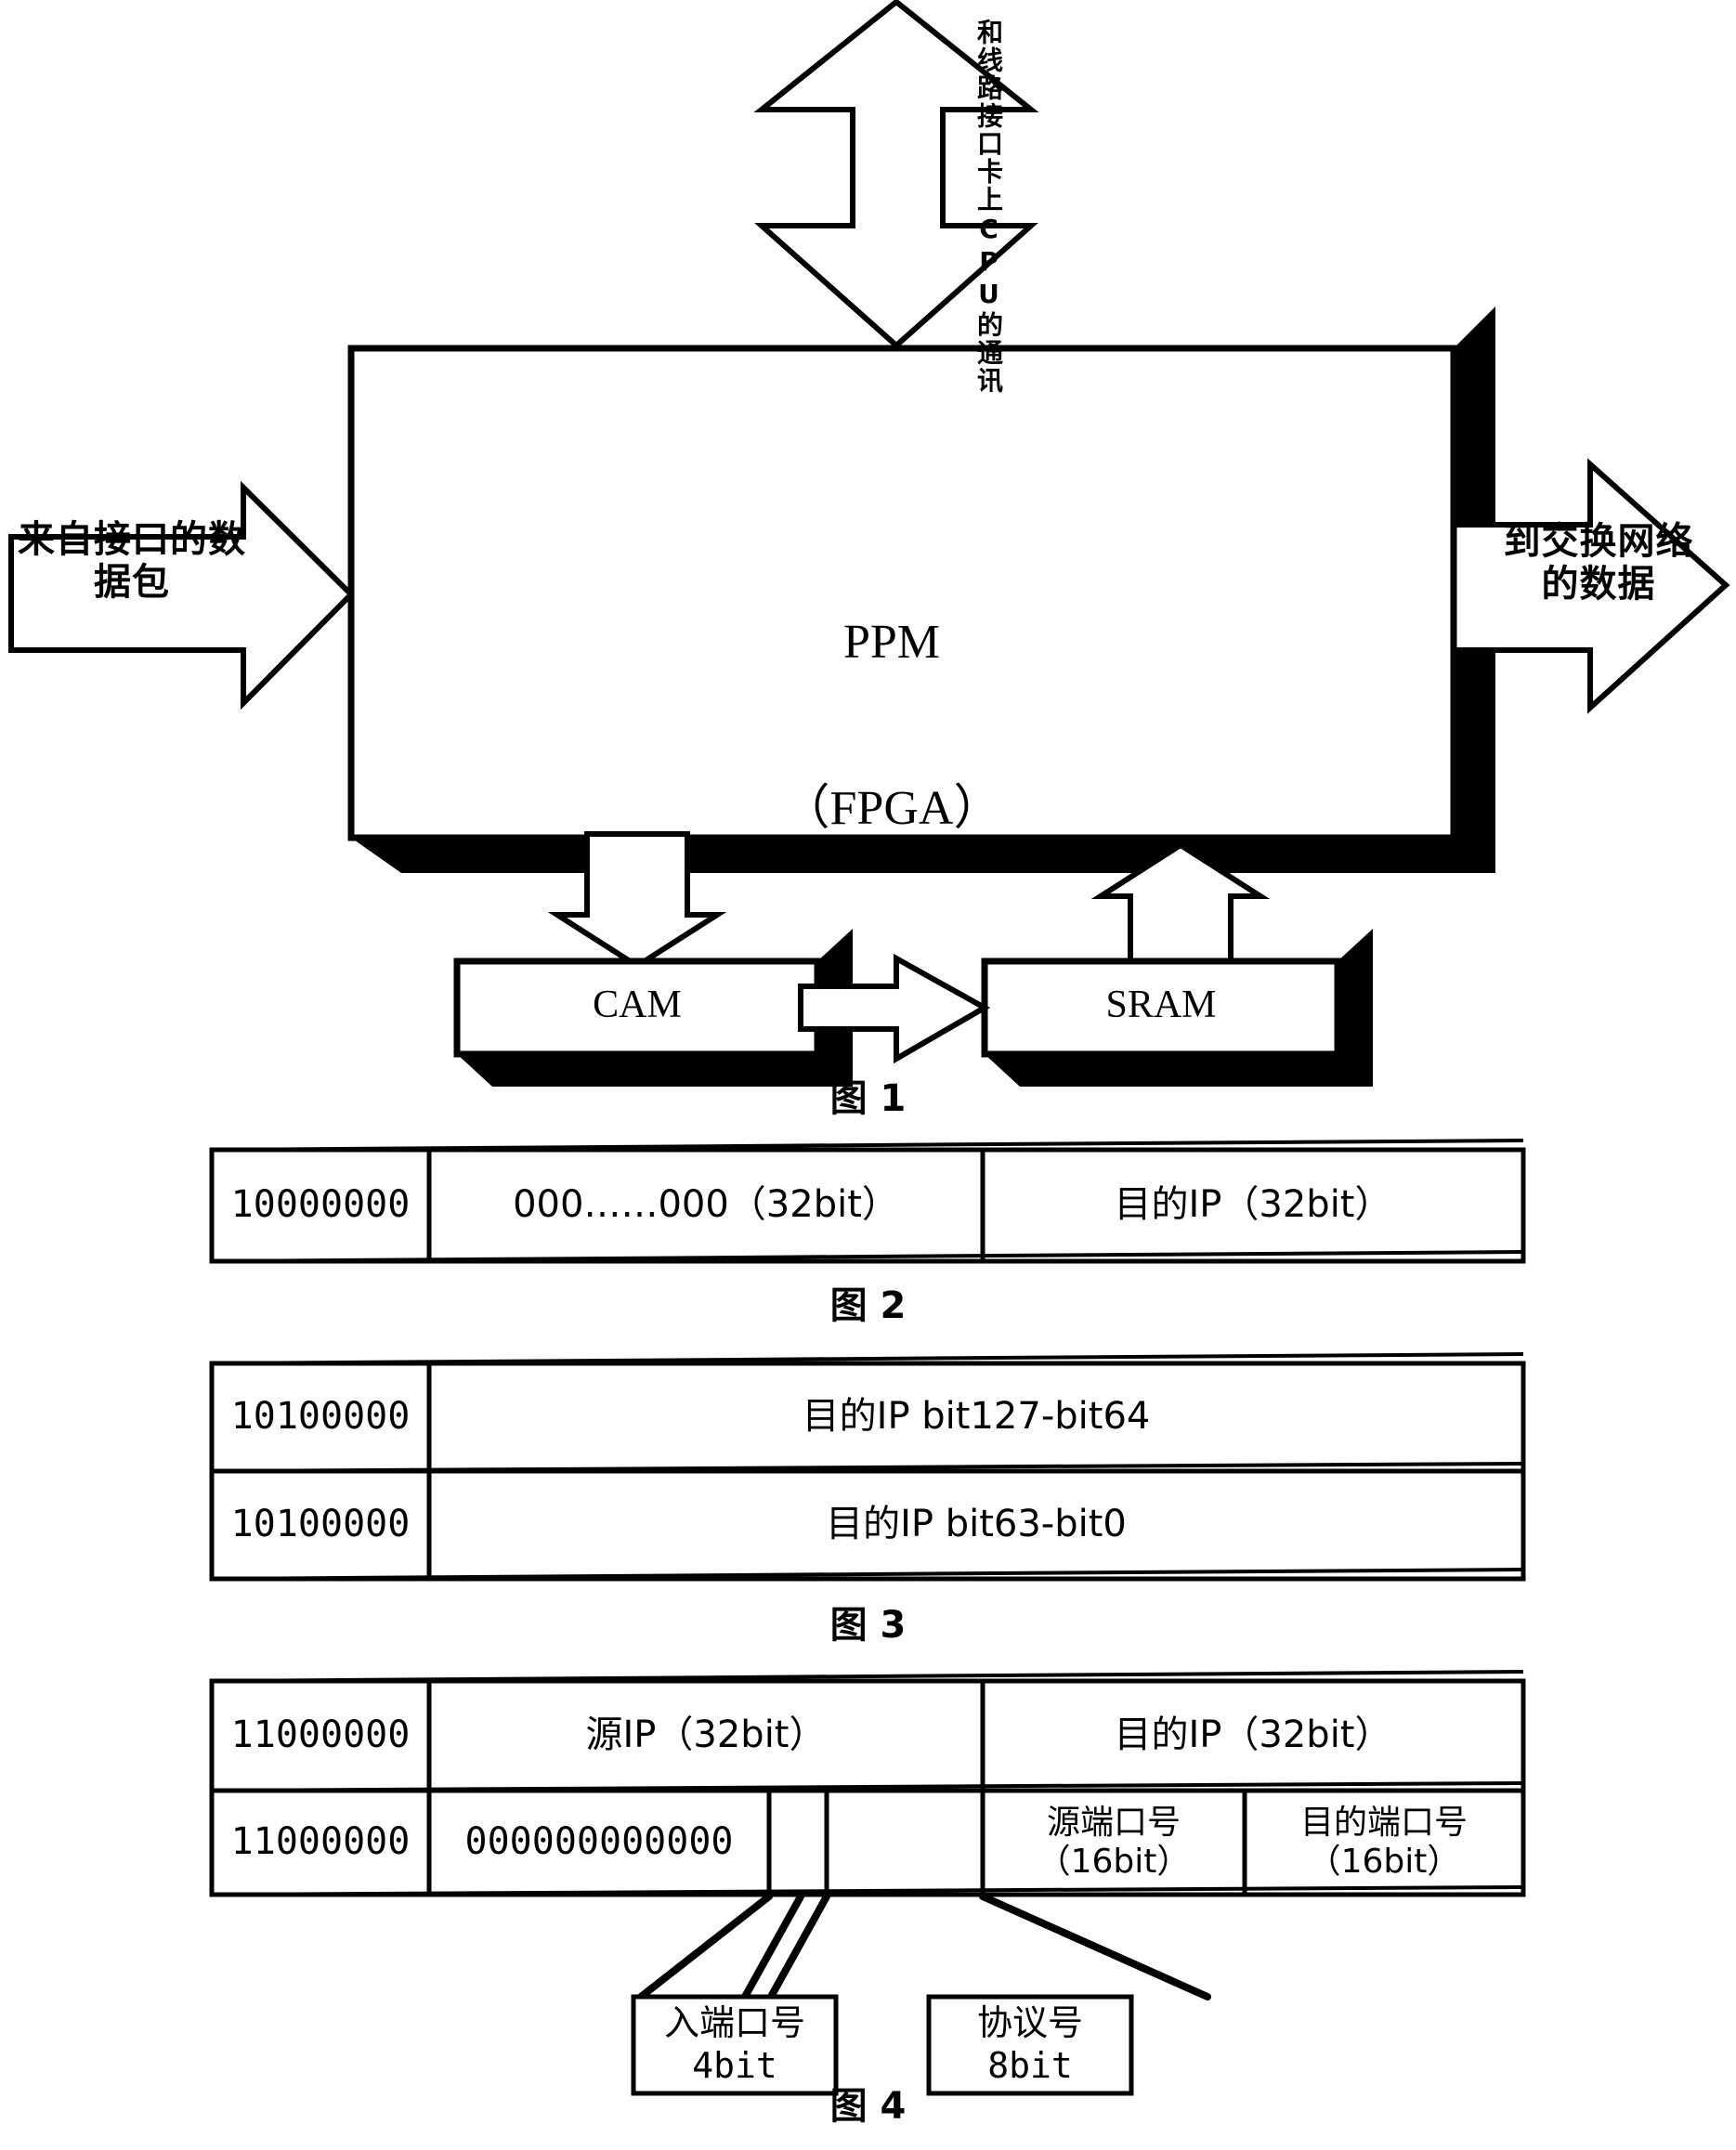 Image resolution: width=1736 pixels, height=2150 pixels. I want to click on fig2-cell-flag: 10000000, so click(320, 1205).